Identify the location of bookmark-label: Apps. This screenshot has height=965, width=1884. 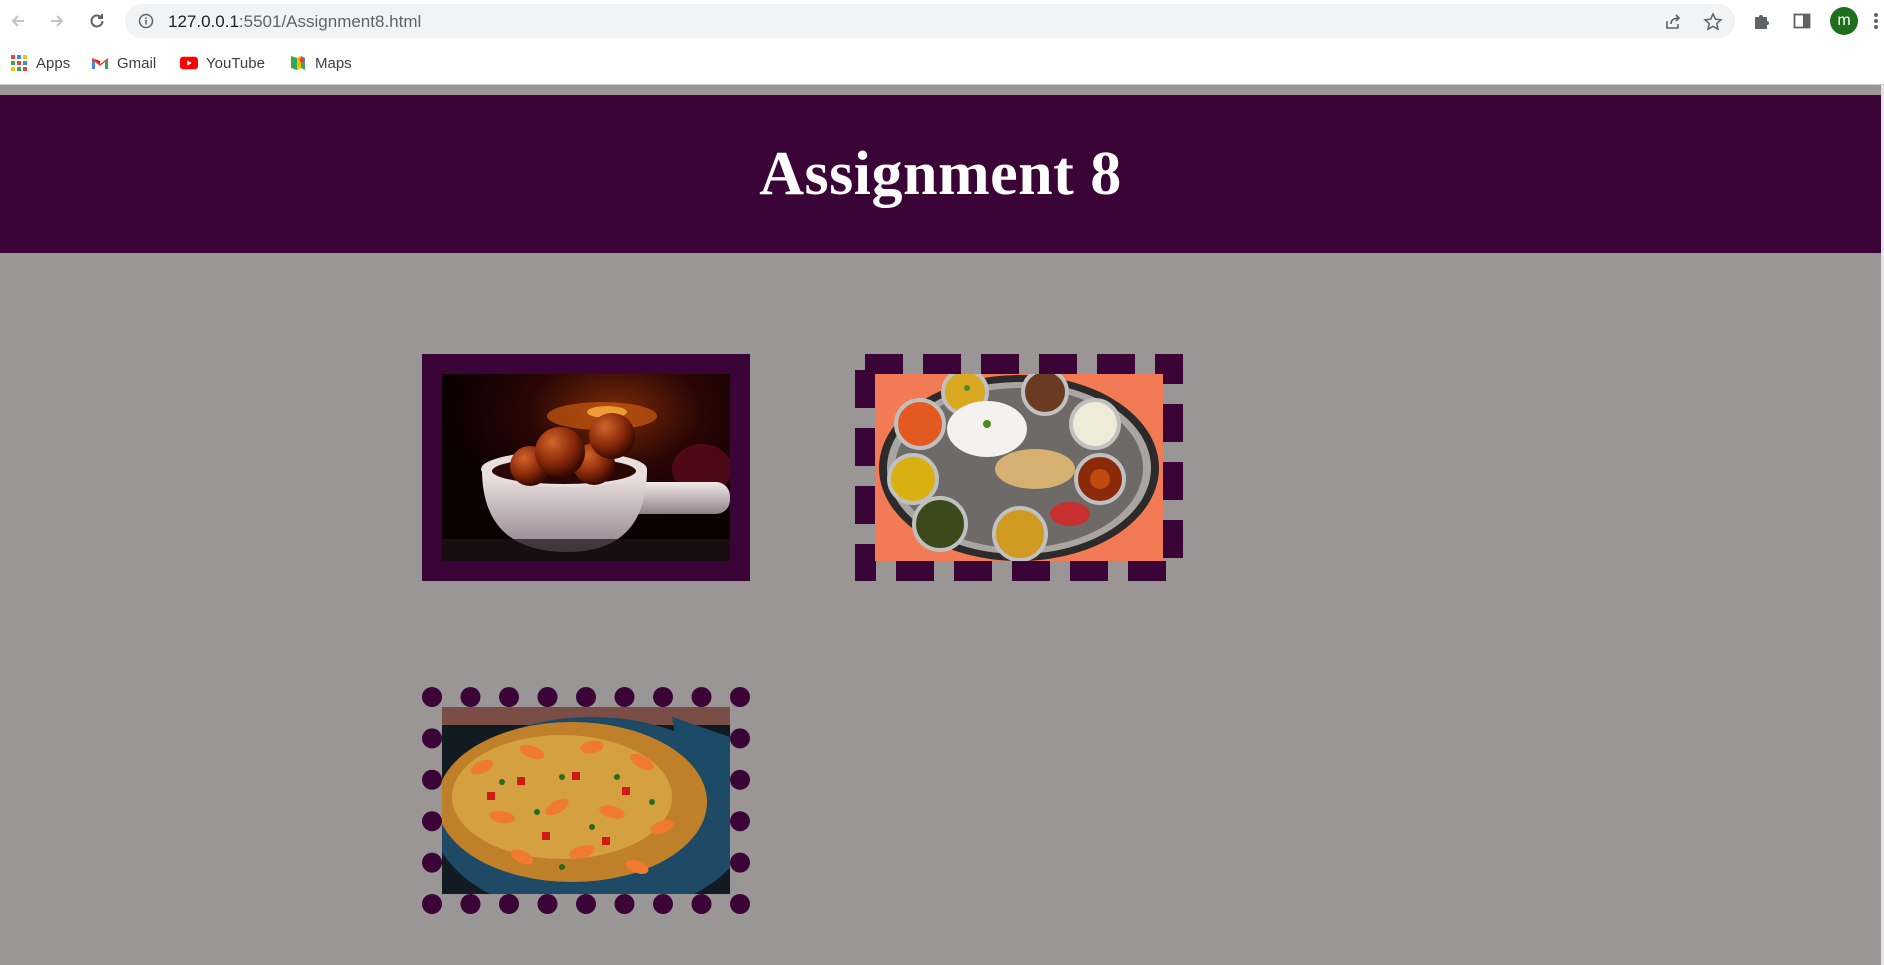
(53, 63).